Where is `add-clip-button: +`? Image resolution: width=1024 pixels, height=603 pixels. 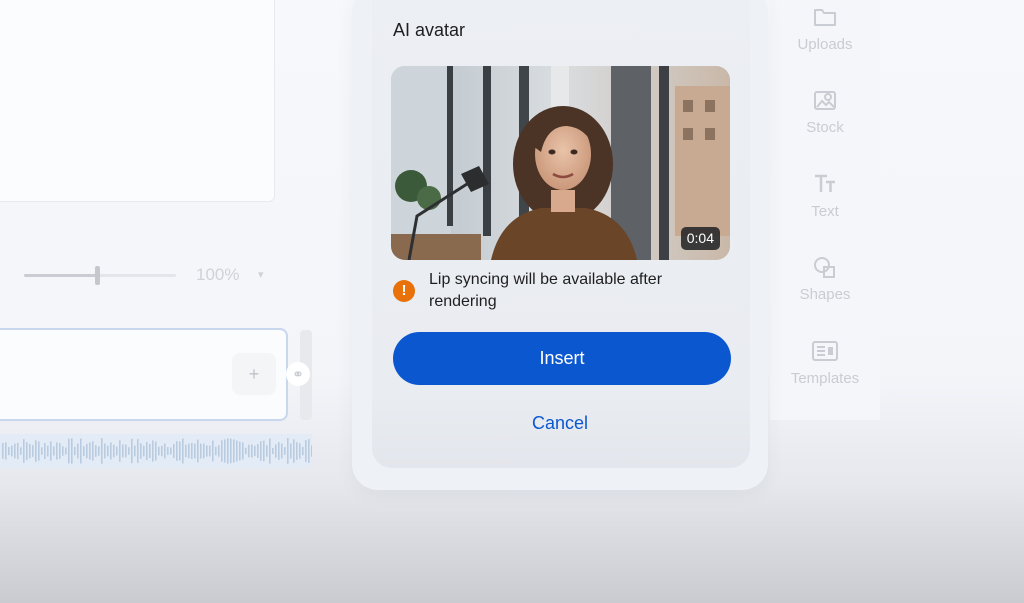 add-clip-button: + is located at coordinates (254, 374).